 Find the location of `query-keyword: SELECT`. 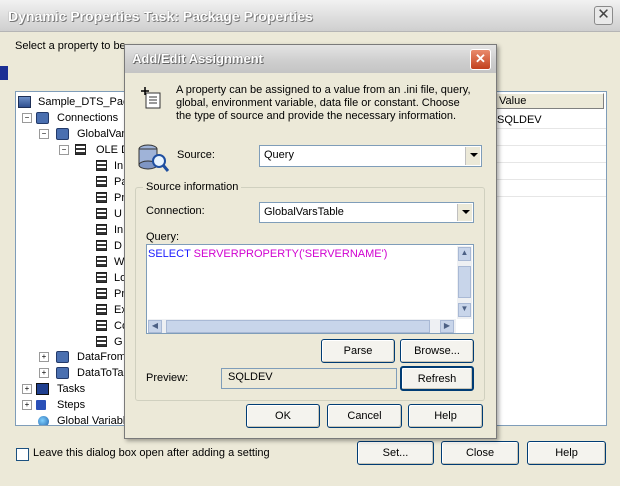

query-keyword: SELECT is located at coordinates (169, 254).